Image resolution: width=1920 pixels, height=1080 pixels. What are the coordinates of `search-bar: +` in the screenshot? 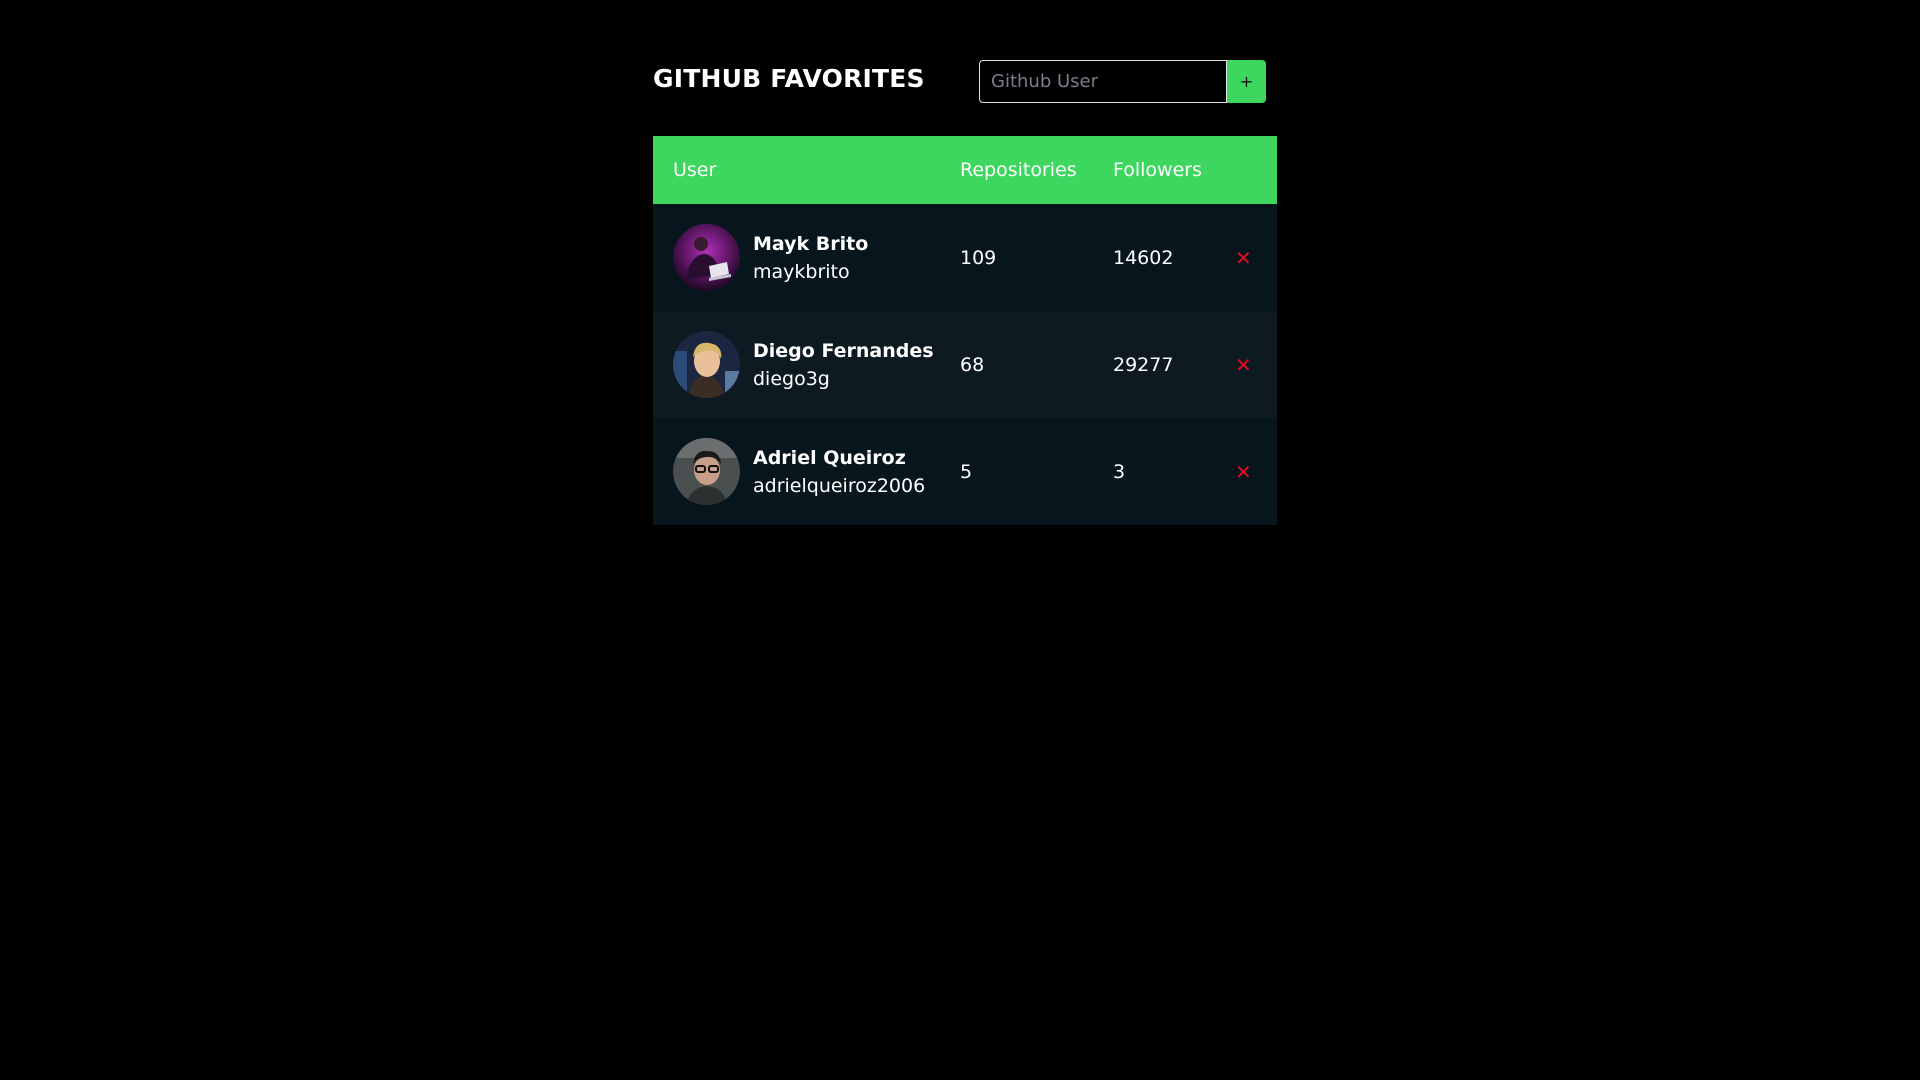 It's located at (1122, 81).